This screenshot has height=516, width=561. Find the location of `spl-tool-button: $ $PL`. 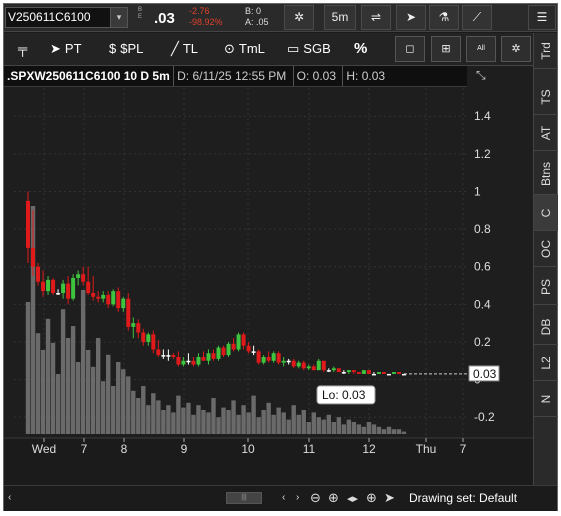

spl-tool-button: $ $PL is located at coordinates (126, 49).